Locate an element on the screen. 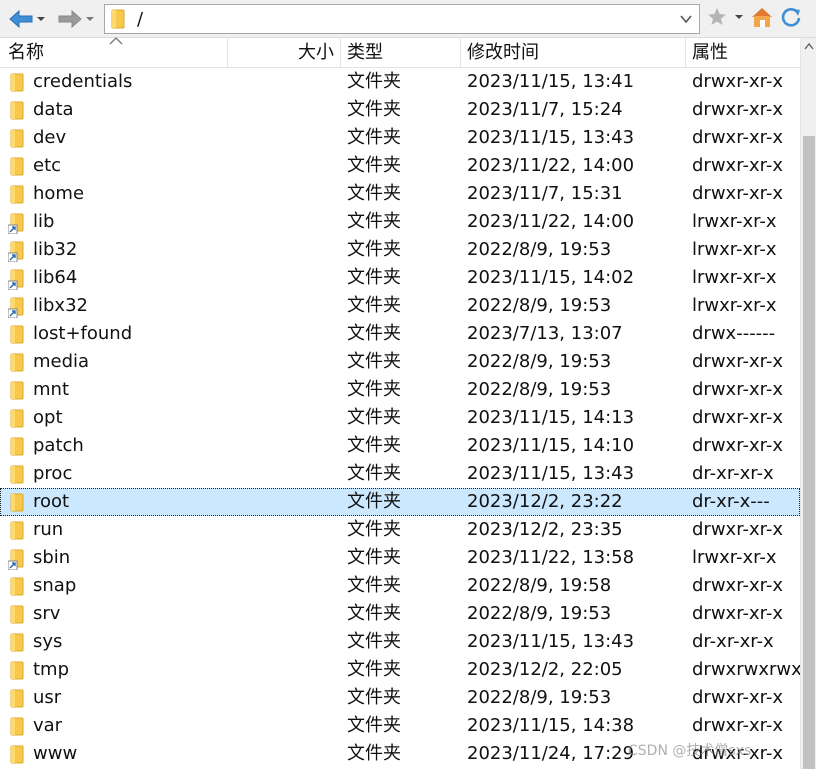  forward-button is located at coordinates (76, 19).